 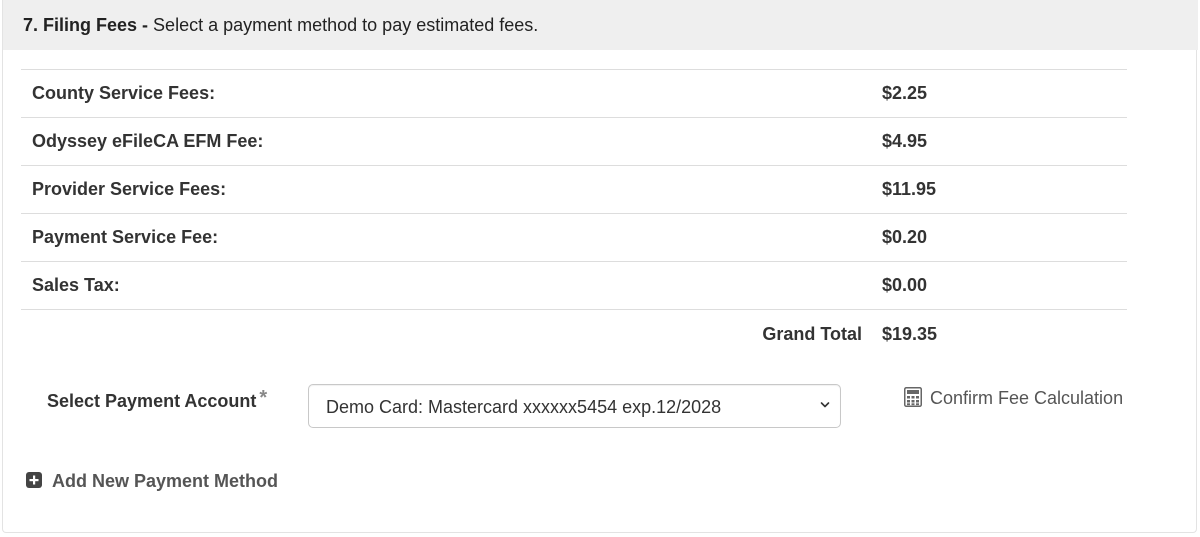 I want to click on fee-amount: $11.95, so click(x=909, y=189).